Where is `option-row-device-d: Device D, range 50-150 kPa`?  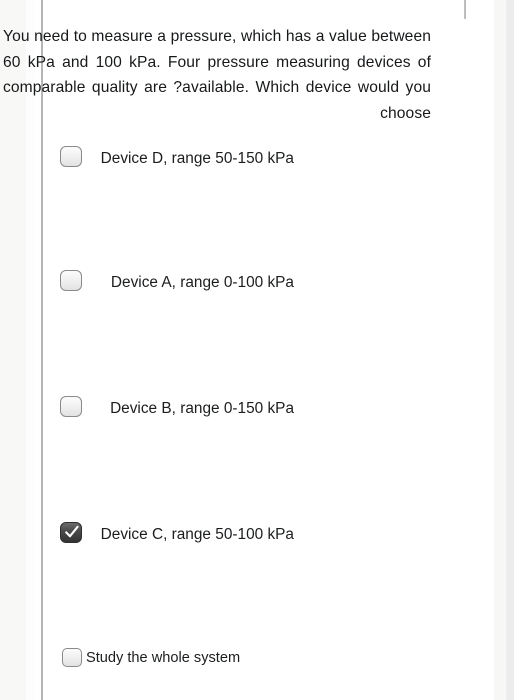 option-row-device-d: Device D, range 50-150 kPa is located at coordinates (177, 158).